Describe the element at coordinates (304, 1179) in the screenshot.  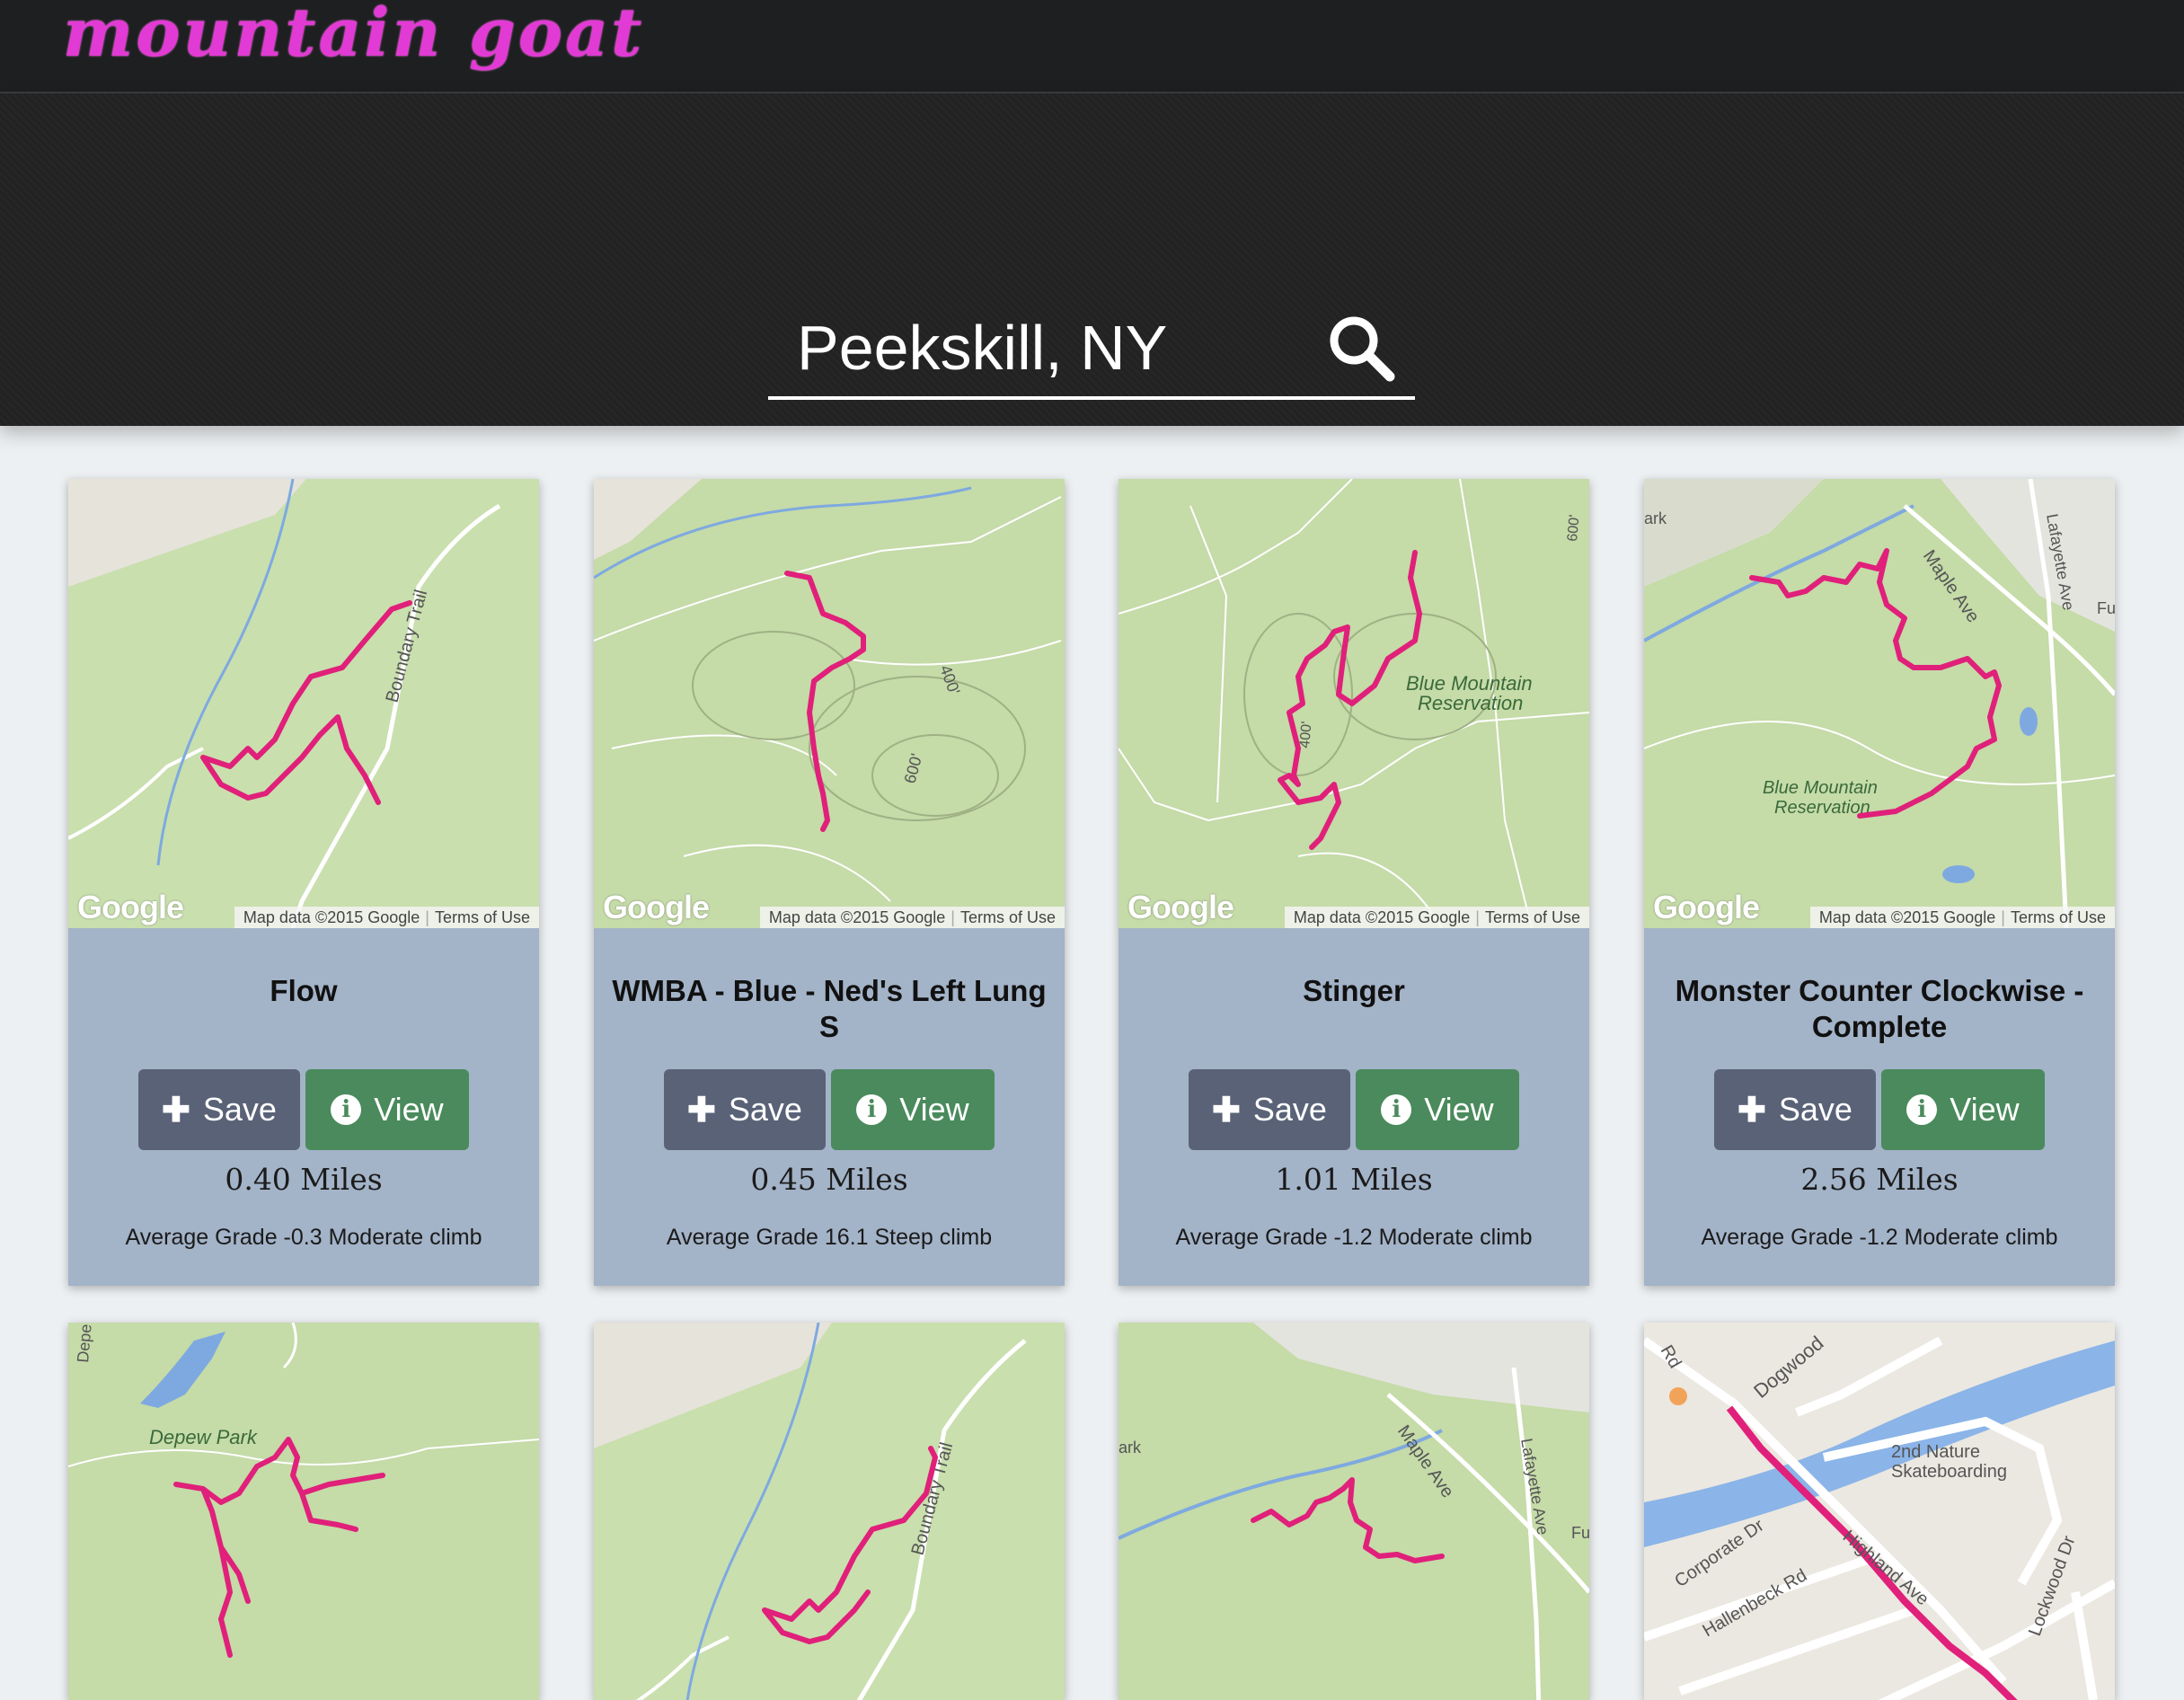
I see `trail-distance: 0.40 Miles` at that location.